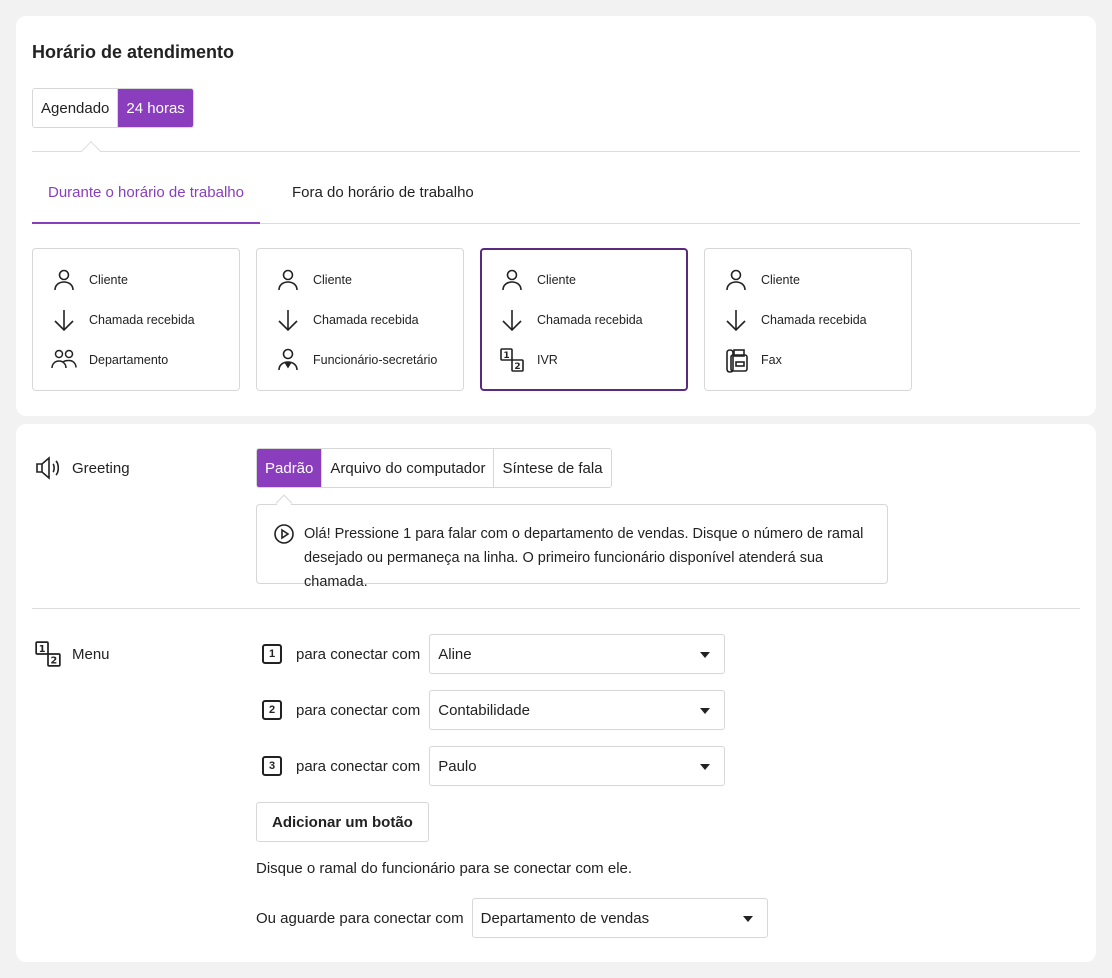 The height and width of the screenshot is (978, 1112). I want to click on flow-step: Funcionário-secretário, so click(356, 360).